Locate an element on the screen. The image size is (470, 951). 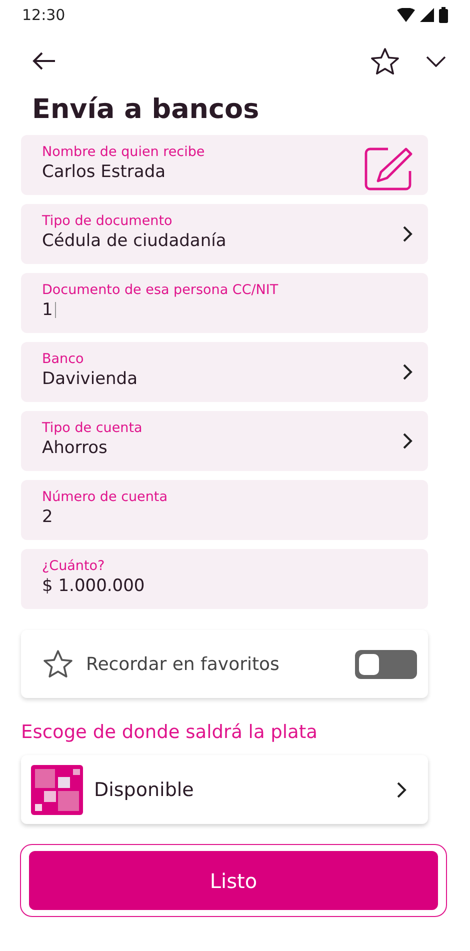
field-label: Documento de esa persona CC/NIT is located at coordinates (160, 290).